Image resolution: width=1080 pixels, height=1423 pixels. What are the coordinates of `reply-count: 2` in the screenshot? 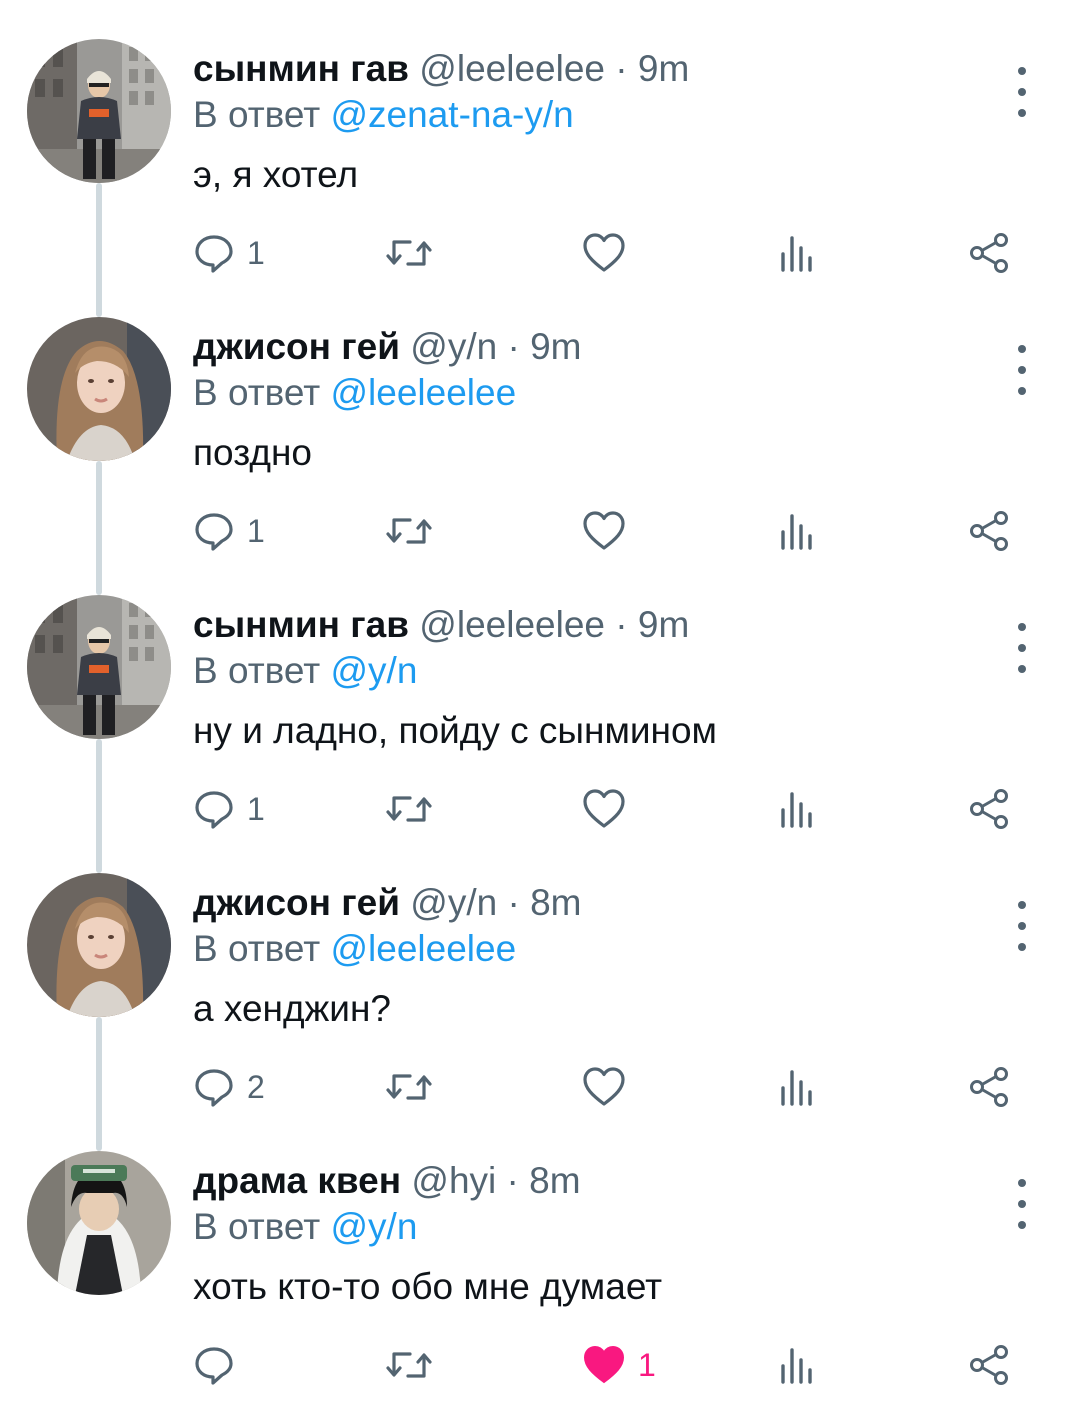 It's located at (256, 1086).